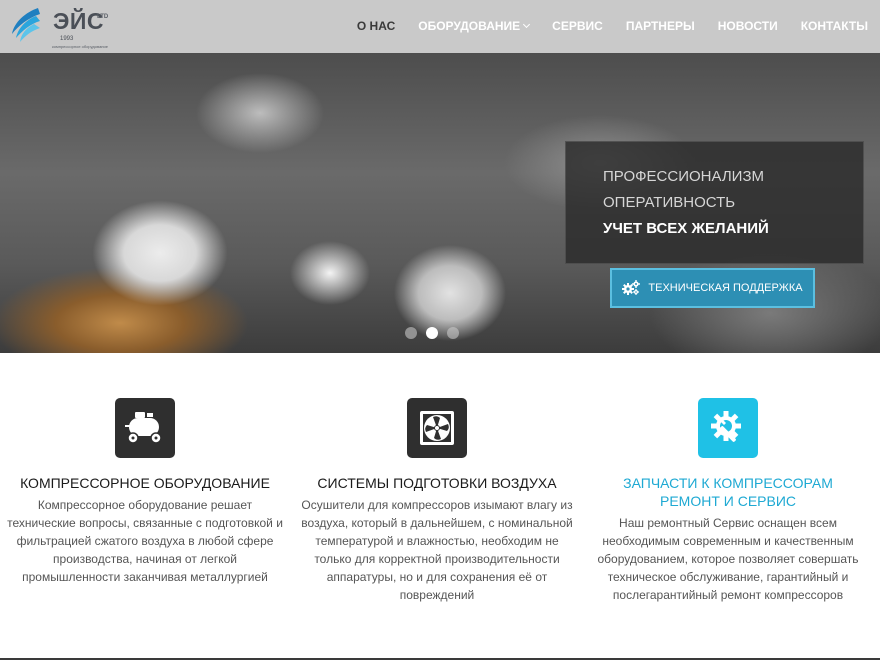 The height and width of the screenshot is (660, 880). I want to click on nav-news-label: НОВОСТИ, so click(747, 26).